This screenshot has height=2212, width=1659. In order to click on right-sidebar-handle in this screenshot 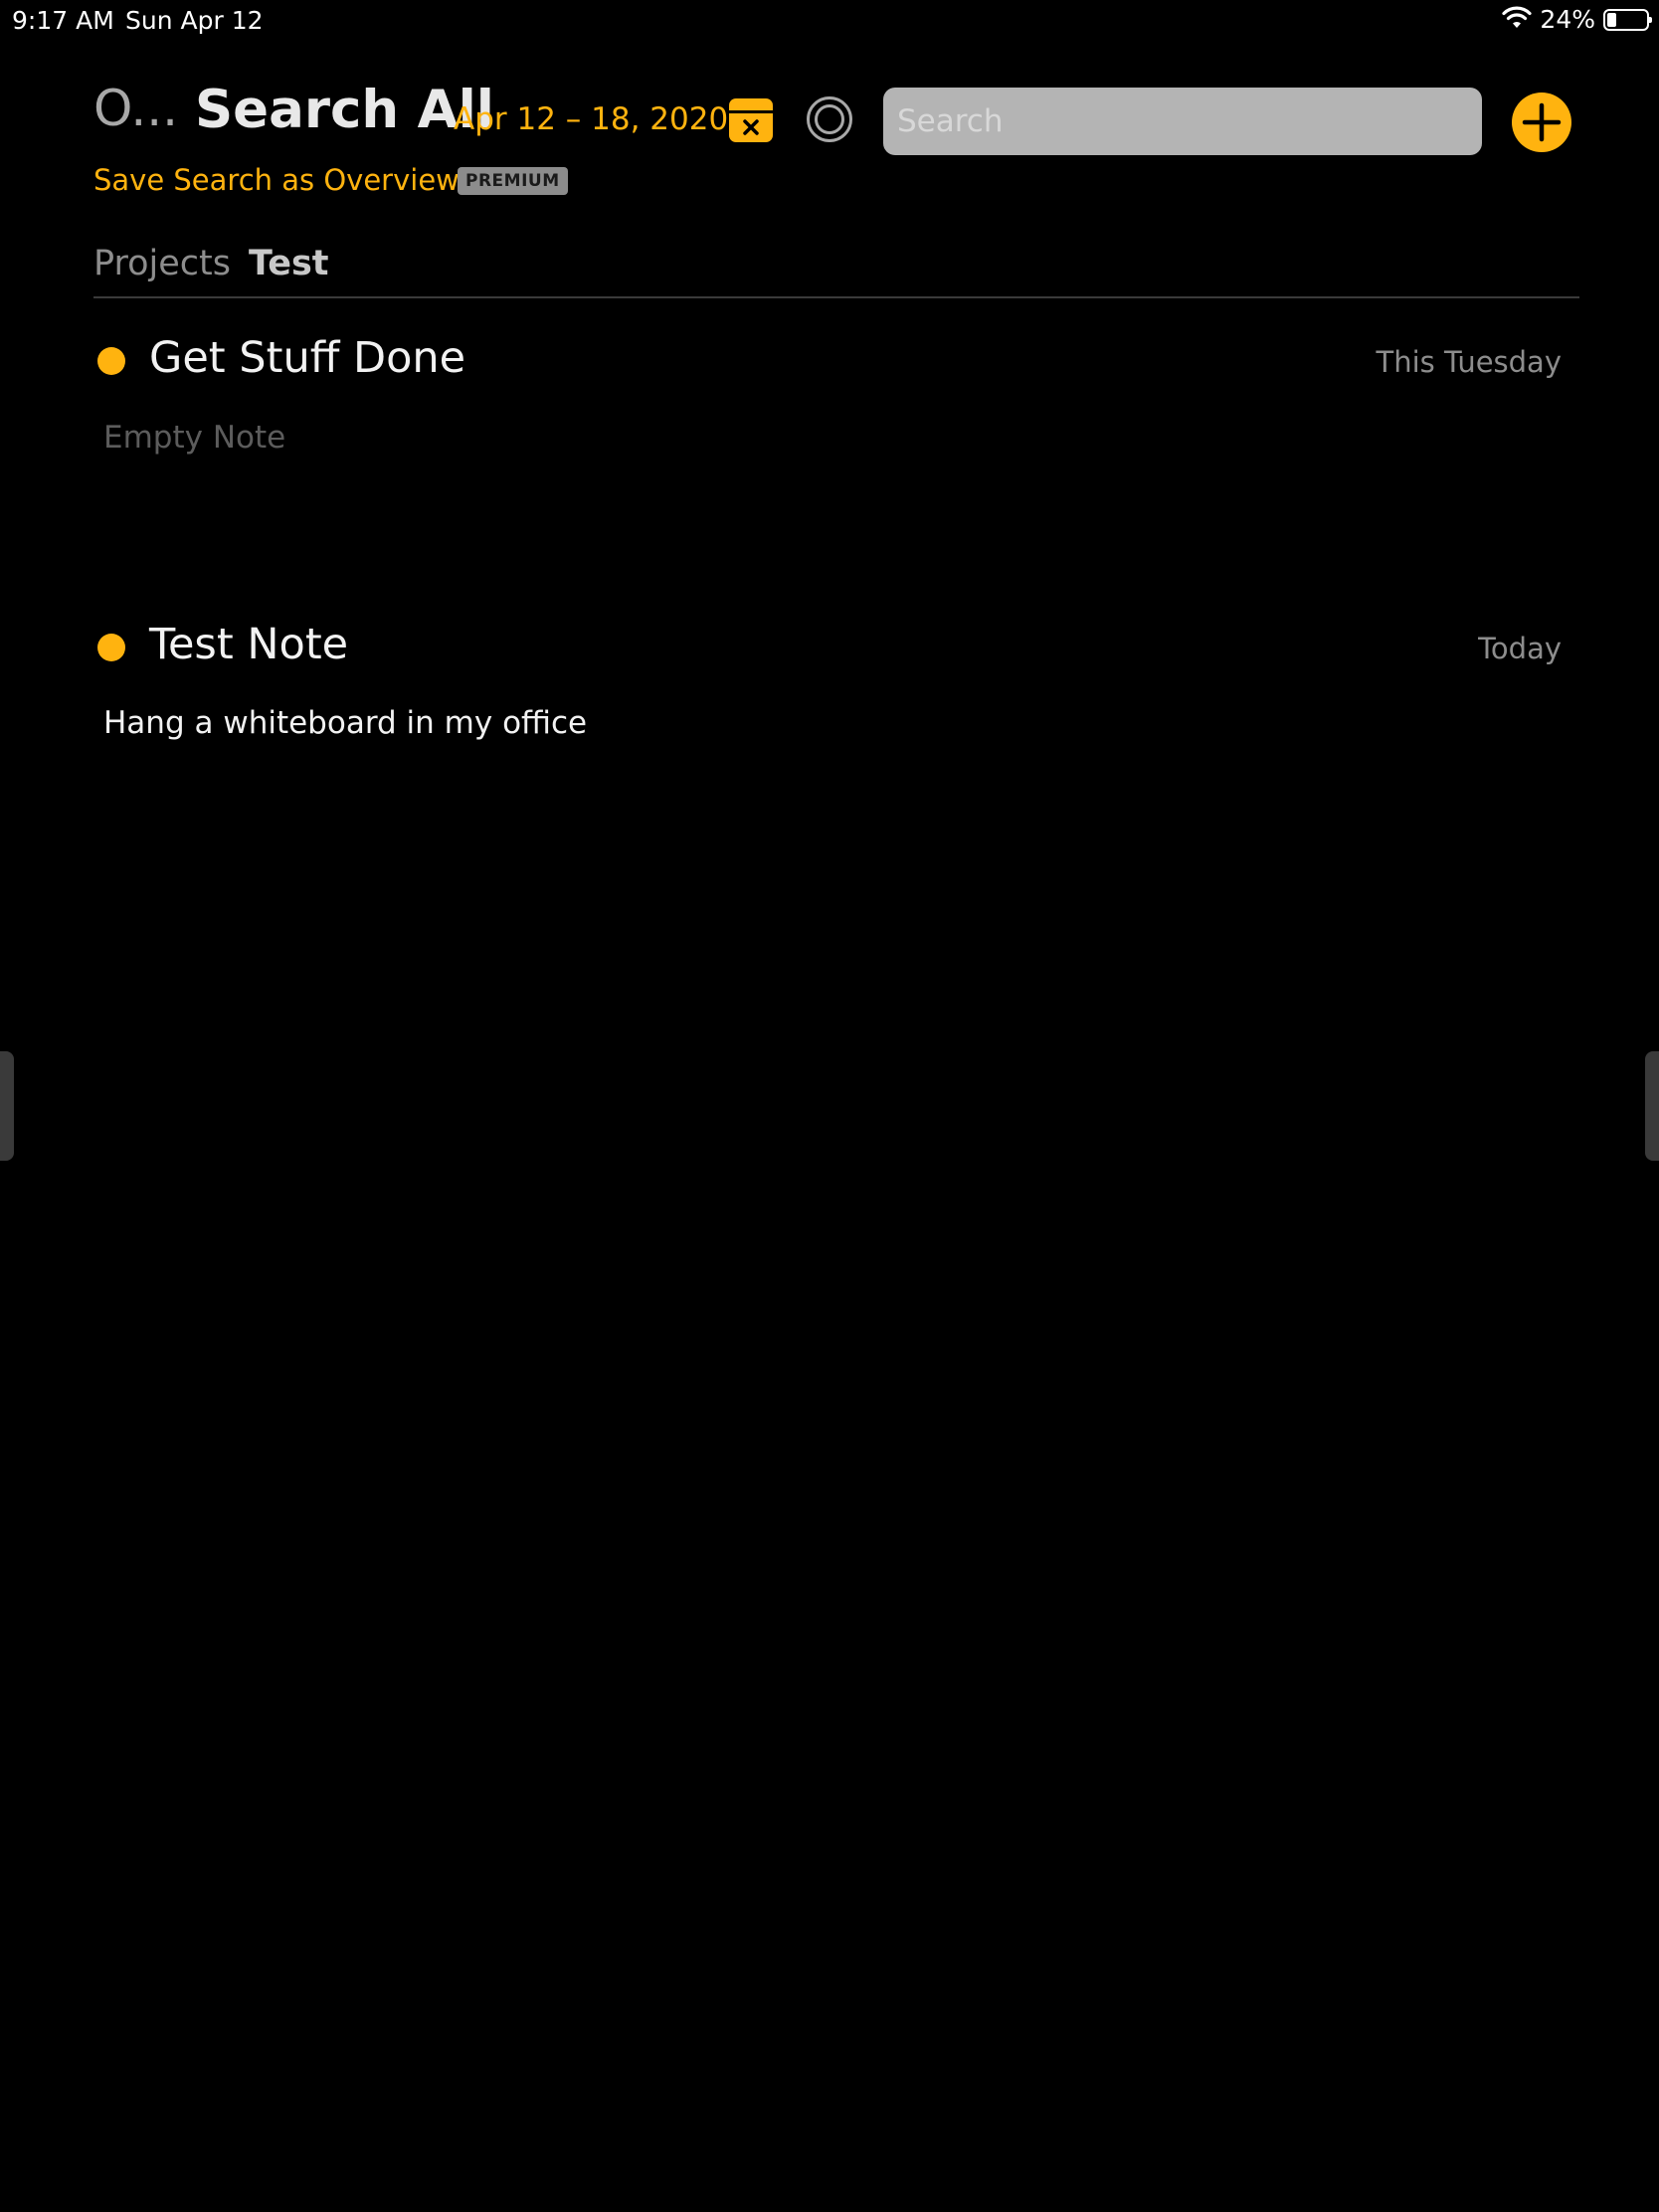, I will do `click(1652, 1106)`.